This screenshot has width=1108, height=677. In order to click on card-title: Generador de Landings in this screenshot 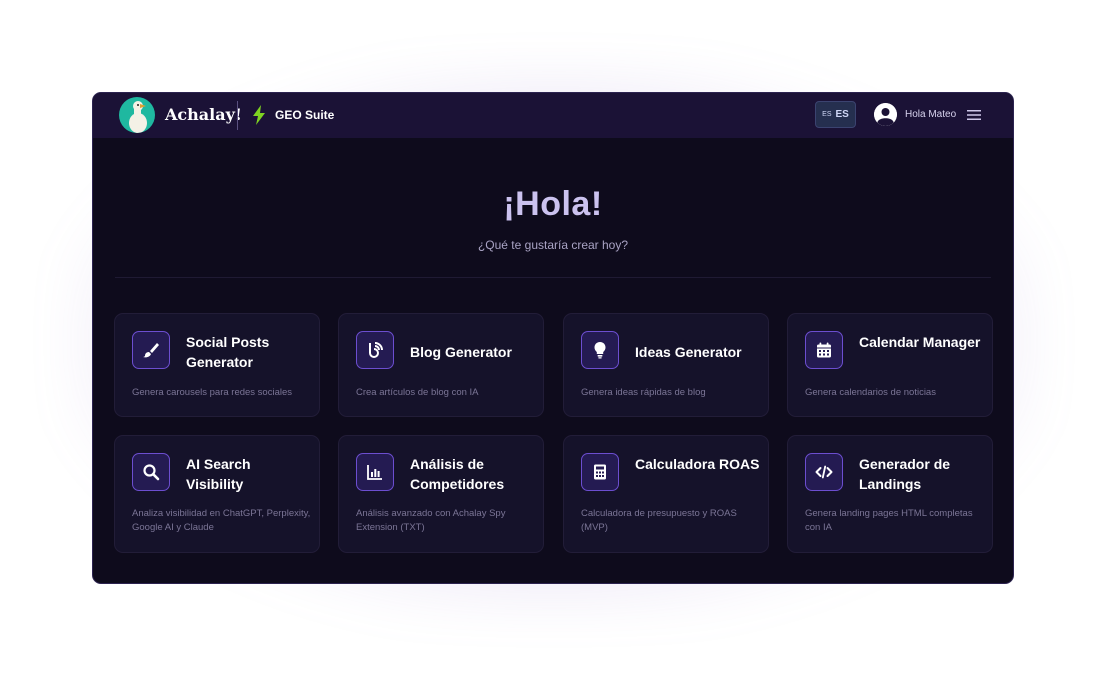, I will do `click(905, 474)`.